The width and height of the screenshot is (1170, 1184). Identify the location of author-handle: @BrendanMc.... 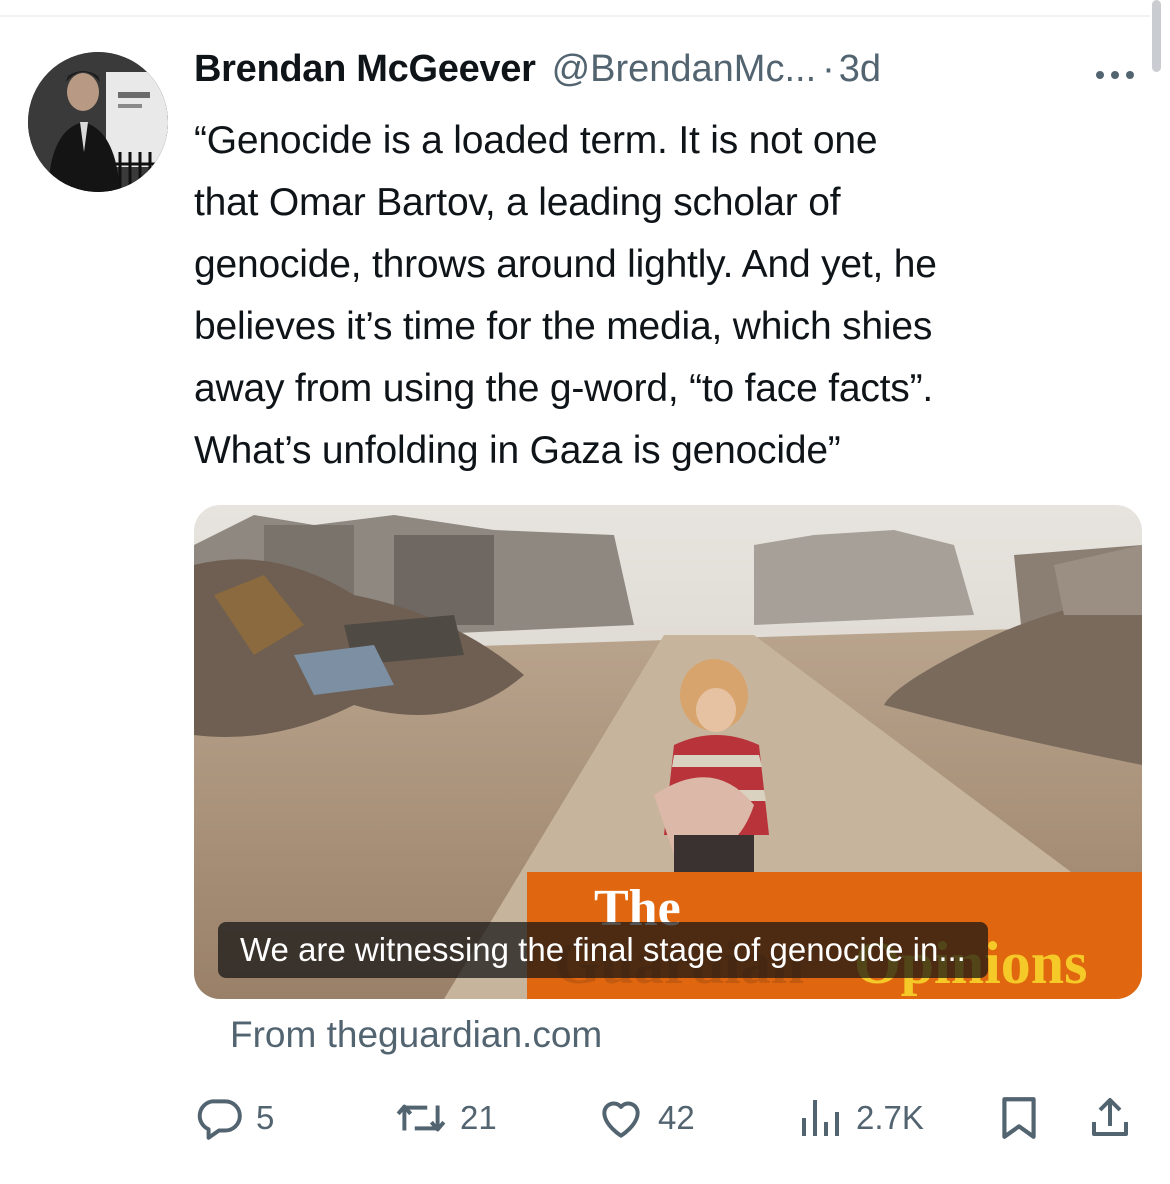
(684, 69).